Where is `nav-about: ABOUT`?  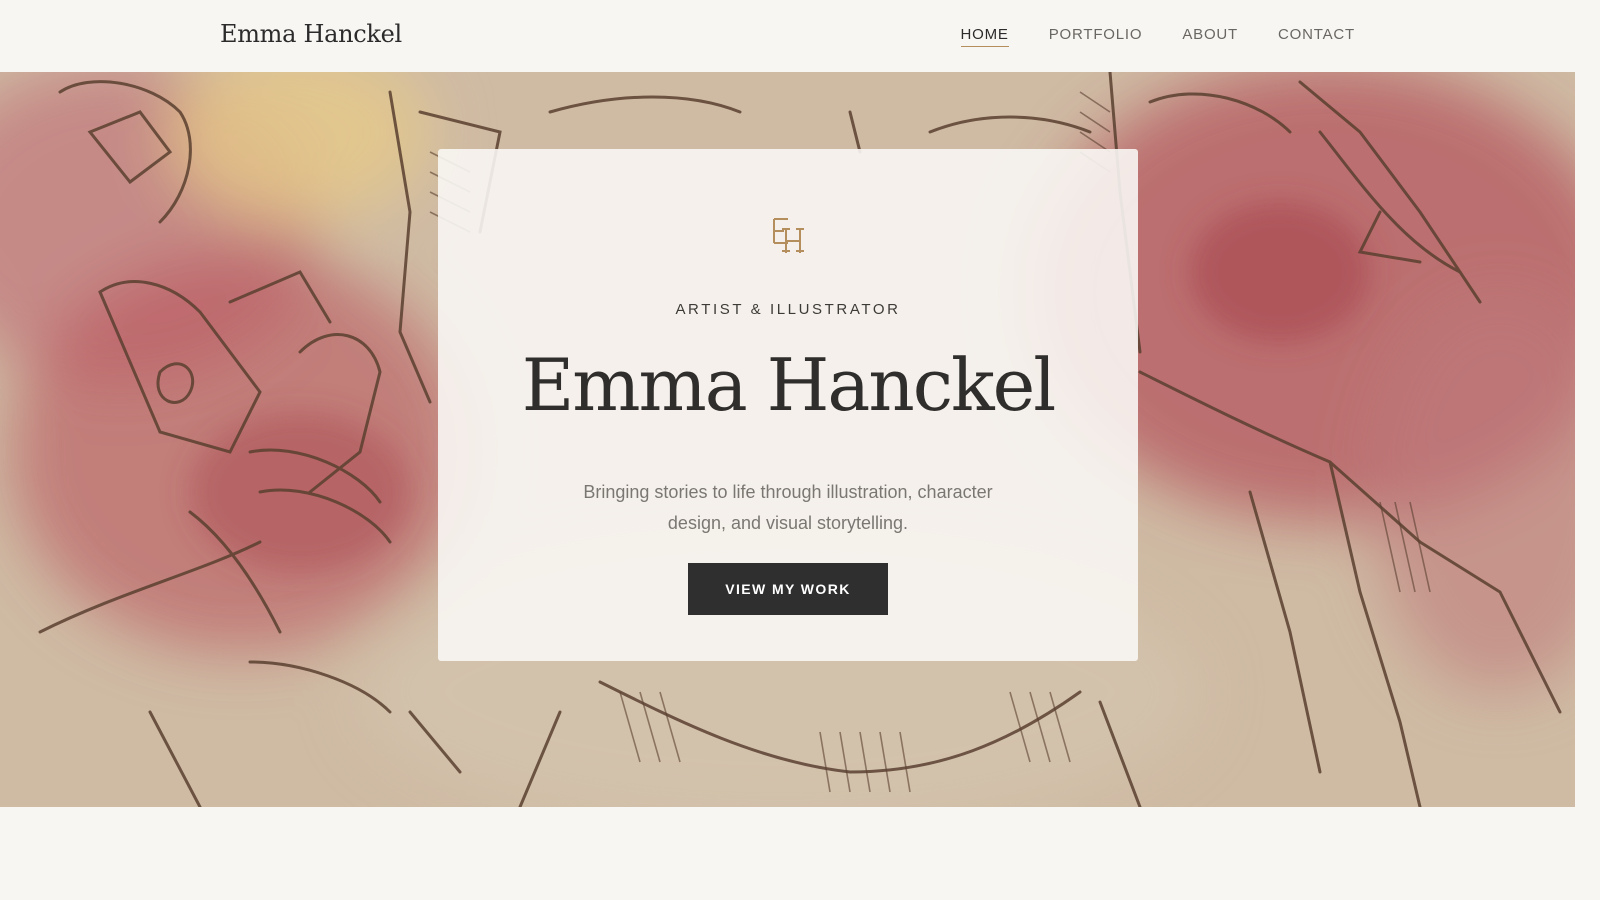 nav-about: ABOUT is located at coordinates (1210, 36).